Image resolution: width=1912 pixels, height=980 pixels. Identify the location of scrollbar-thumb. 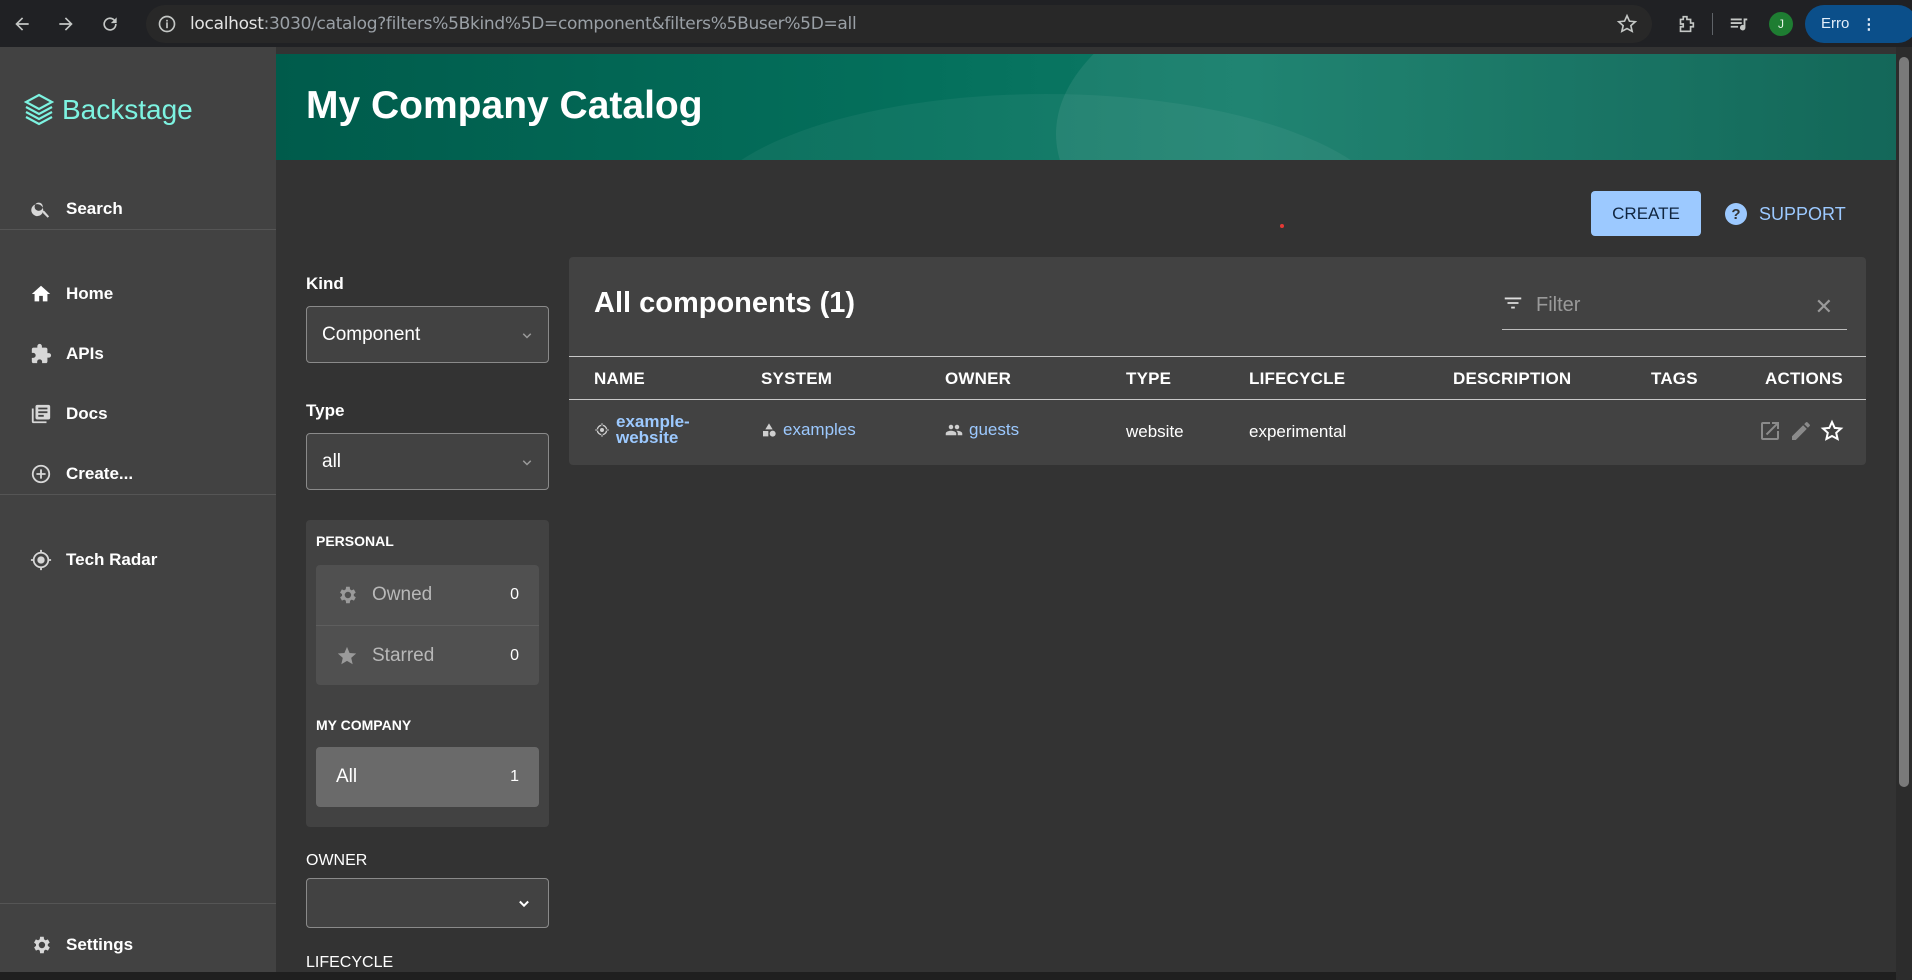
(1904, 422).